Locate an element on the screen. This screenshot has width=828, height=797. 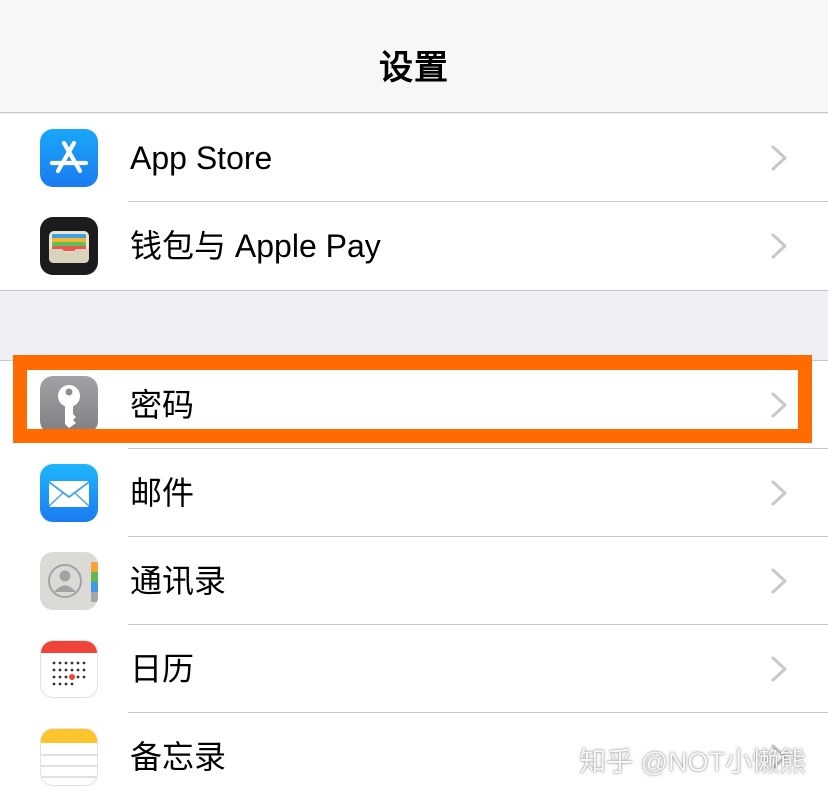
settings-item-contacts: 通讯录 is located at coordinates (414, 581).